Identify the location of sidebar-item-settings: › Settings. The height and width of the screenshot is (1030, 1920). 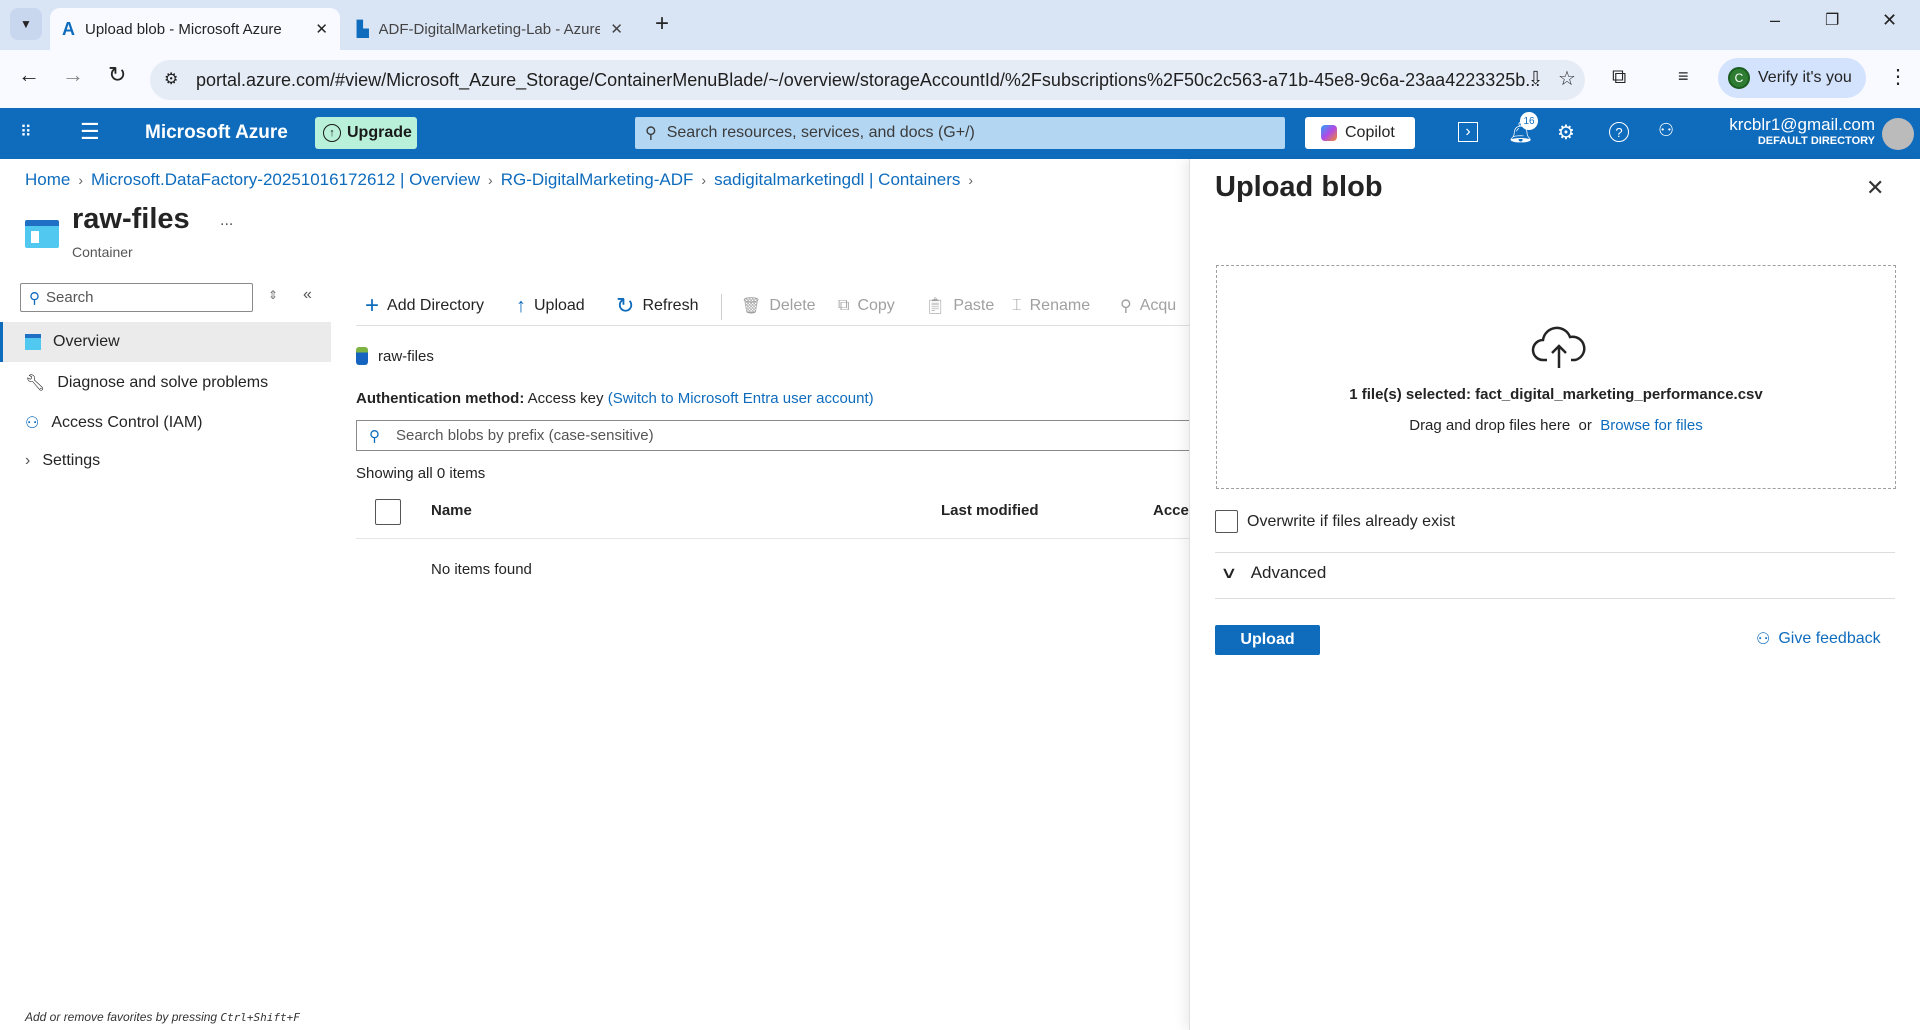
(165, 461).